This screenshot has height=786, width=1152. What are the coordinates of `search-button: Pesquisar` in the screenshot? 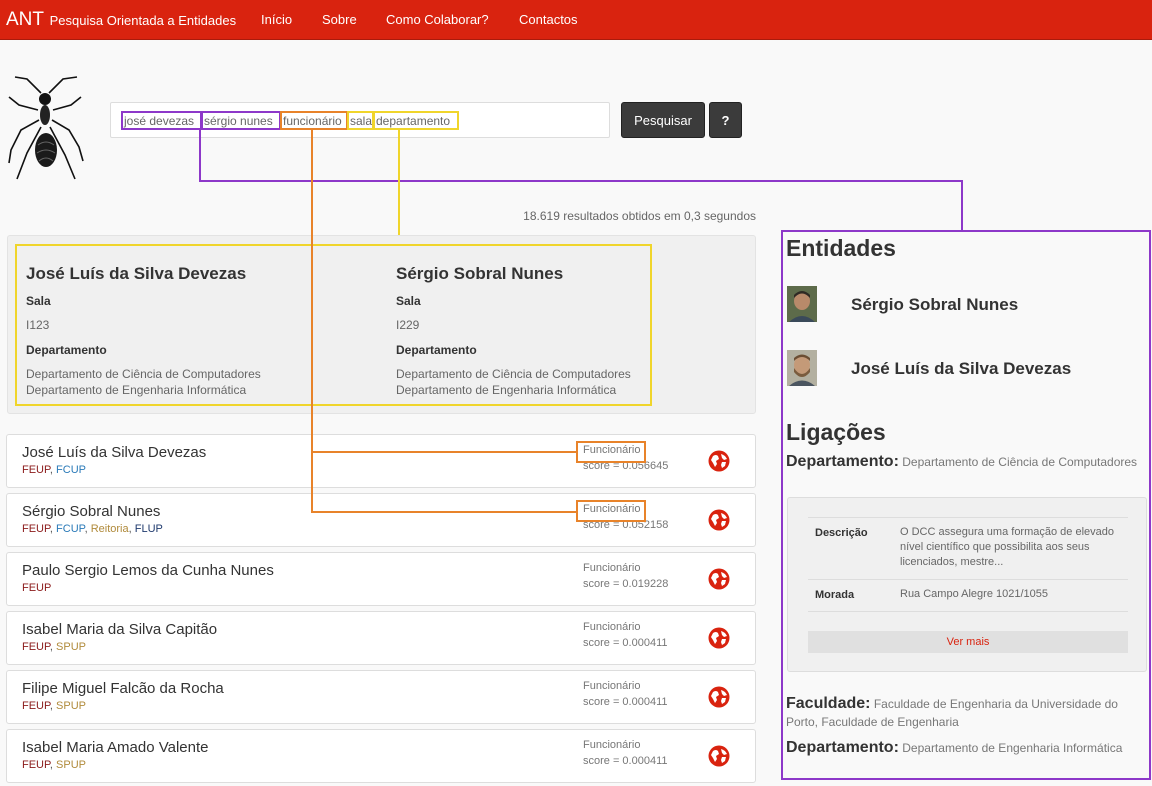 It's located at (663, 120).